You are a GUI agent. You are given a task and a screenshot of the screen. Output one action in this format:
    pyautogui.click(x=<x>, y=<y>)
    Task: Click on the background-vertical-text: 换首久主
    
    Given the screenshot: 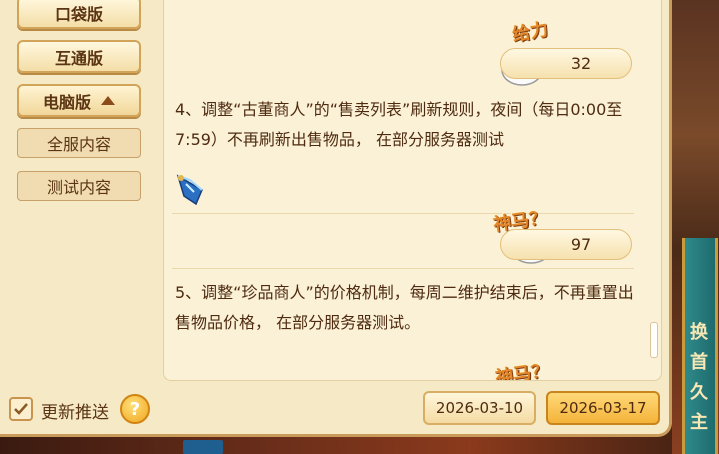 What is the action you would take?
    pyautogui.click(x=699, y=377)
    